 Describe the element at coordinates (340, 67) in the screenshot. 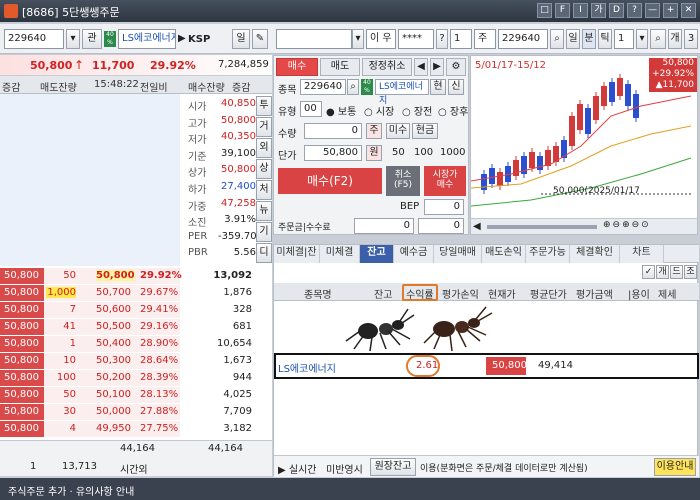

I see `tab-sell: 매도` at that location.